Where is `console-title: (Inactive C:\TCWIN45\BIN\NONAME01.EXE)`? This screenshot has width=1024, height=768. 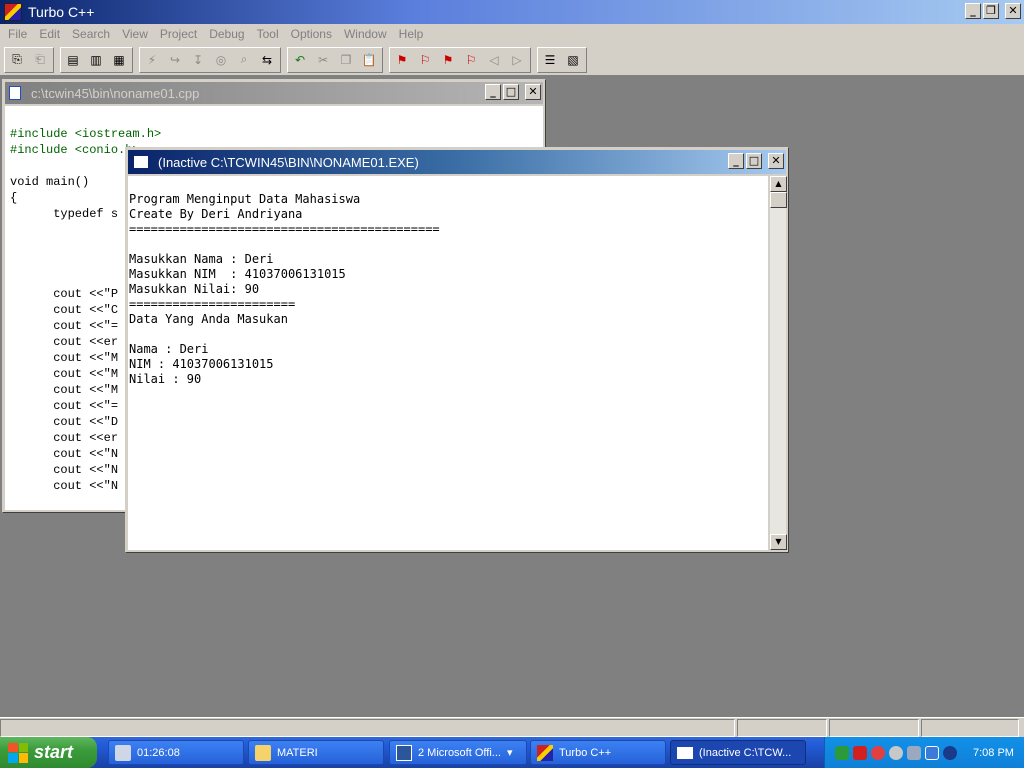 console-title: (Inactive C:\TCWIN45\BIN\NONAME01.EXE) is located at coordinates (288, 162).